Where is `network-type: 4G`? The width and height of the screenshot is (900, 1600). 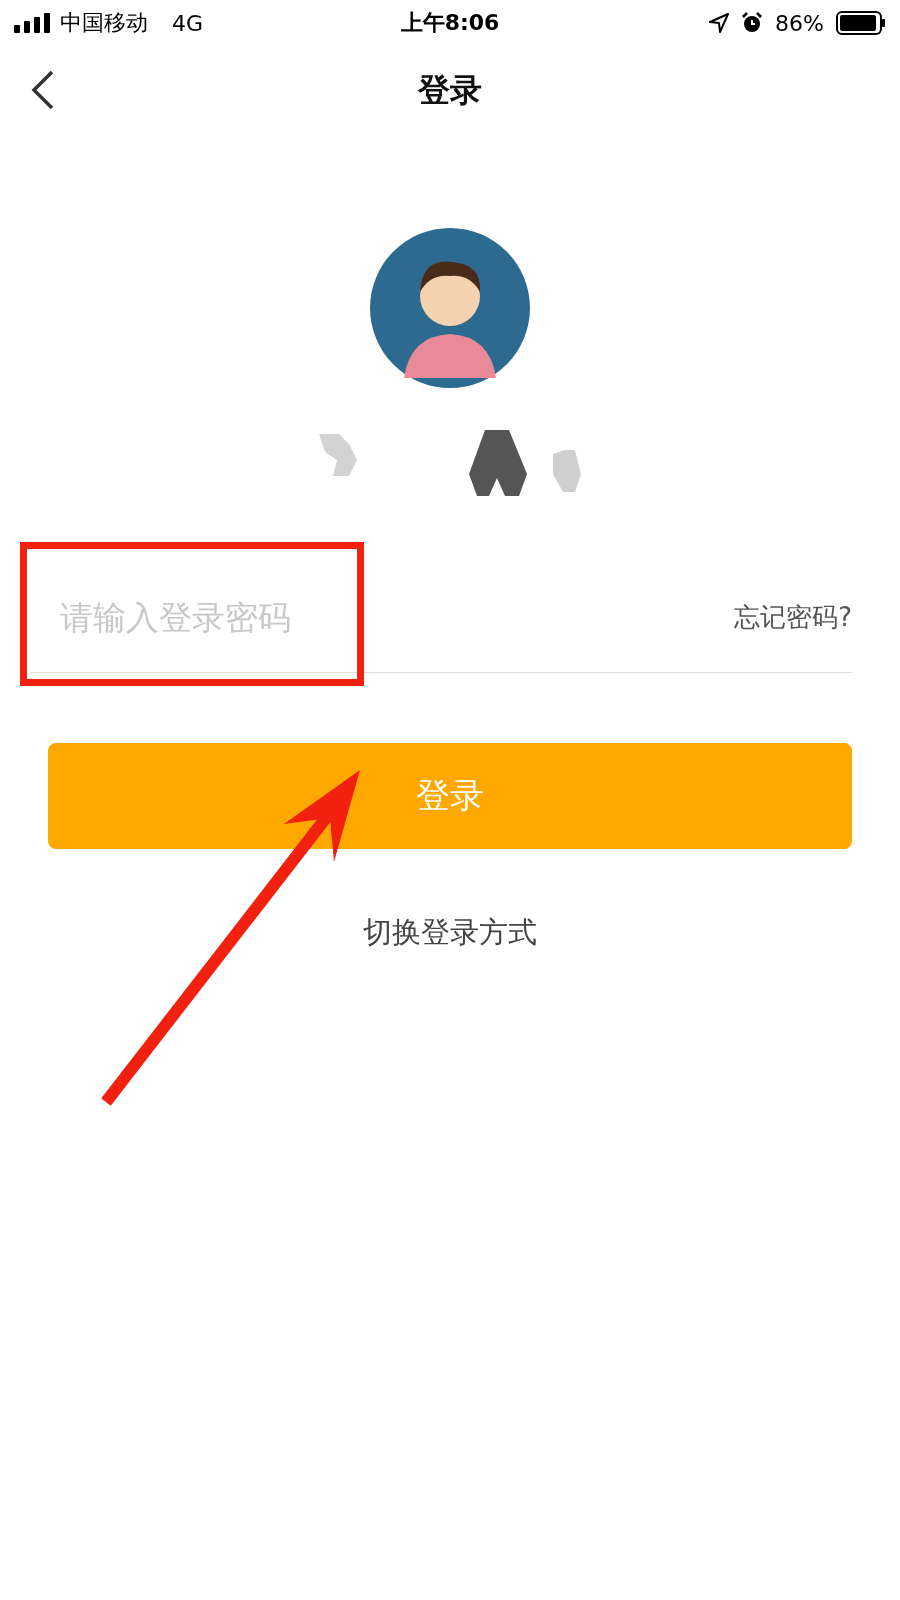 network-type: 4G is located at coordinates (188, 23).